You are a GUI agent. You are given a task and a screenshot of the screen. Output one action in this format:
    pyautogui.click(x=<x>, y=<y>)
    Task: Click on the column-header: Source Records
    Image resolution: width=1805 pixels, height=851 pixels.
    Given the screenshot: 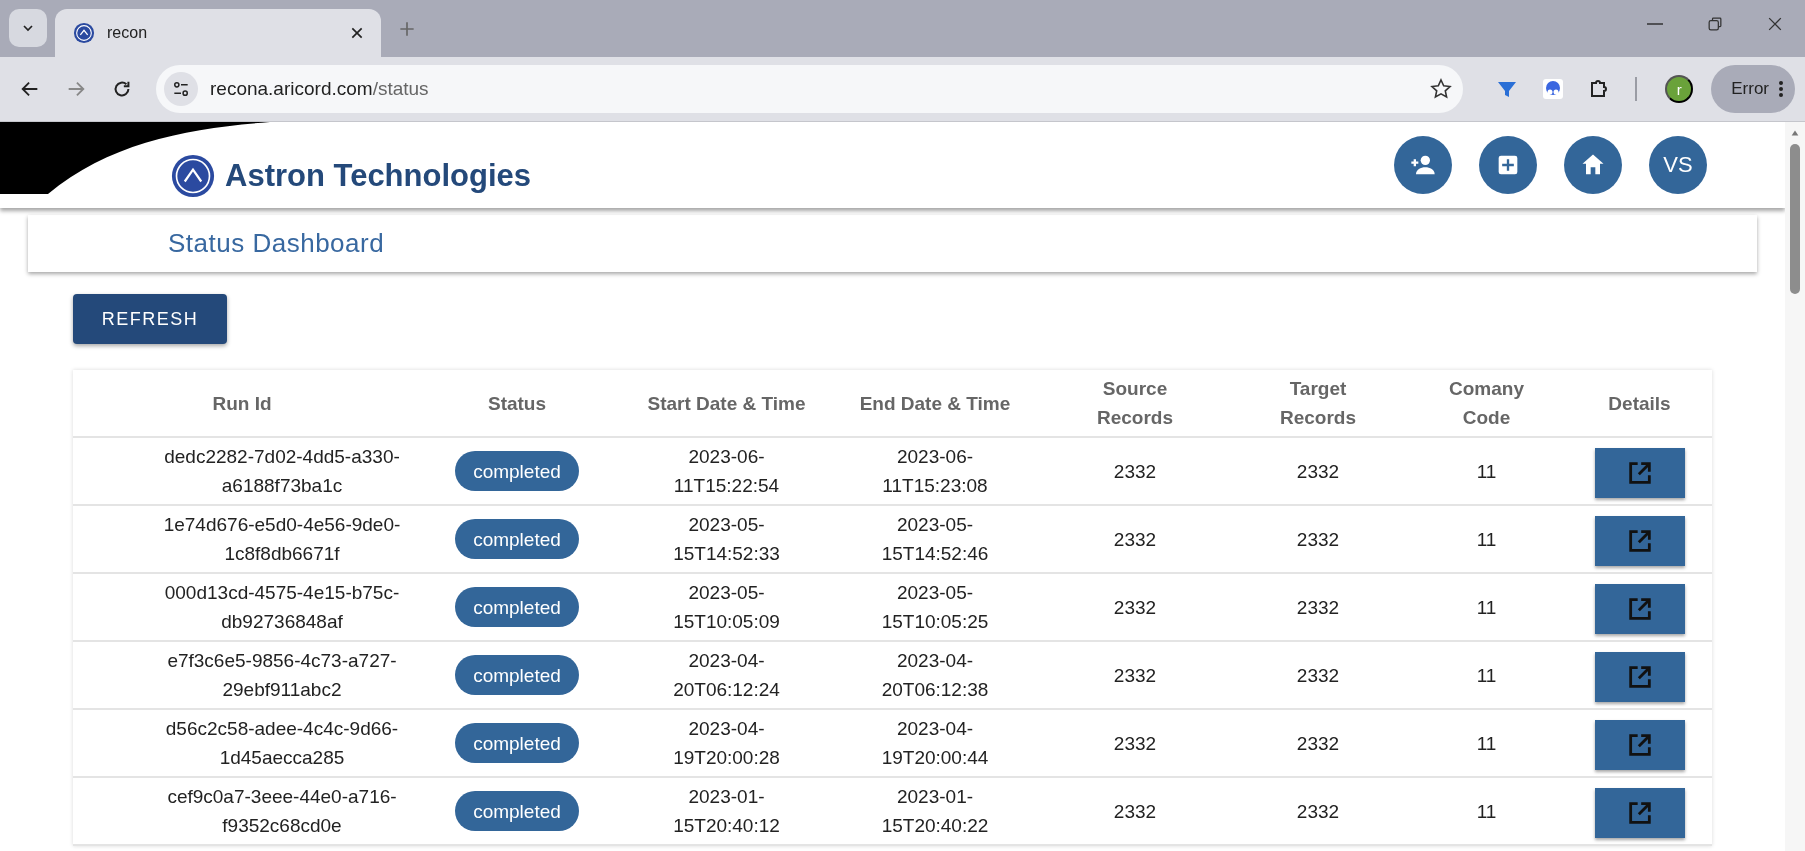 What is the action you would take?
    pyautogui.click(x=1135, y=404)
    